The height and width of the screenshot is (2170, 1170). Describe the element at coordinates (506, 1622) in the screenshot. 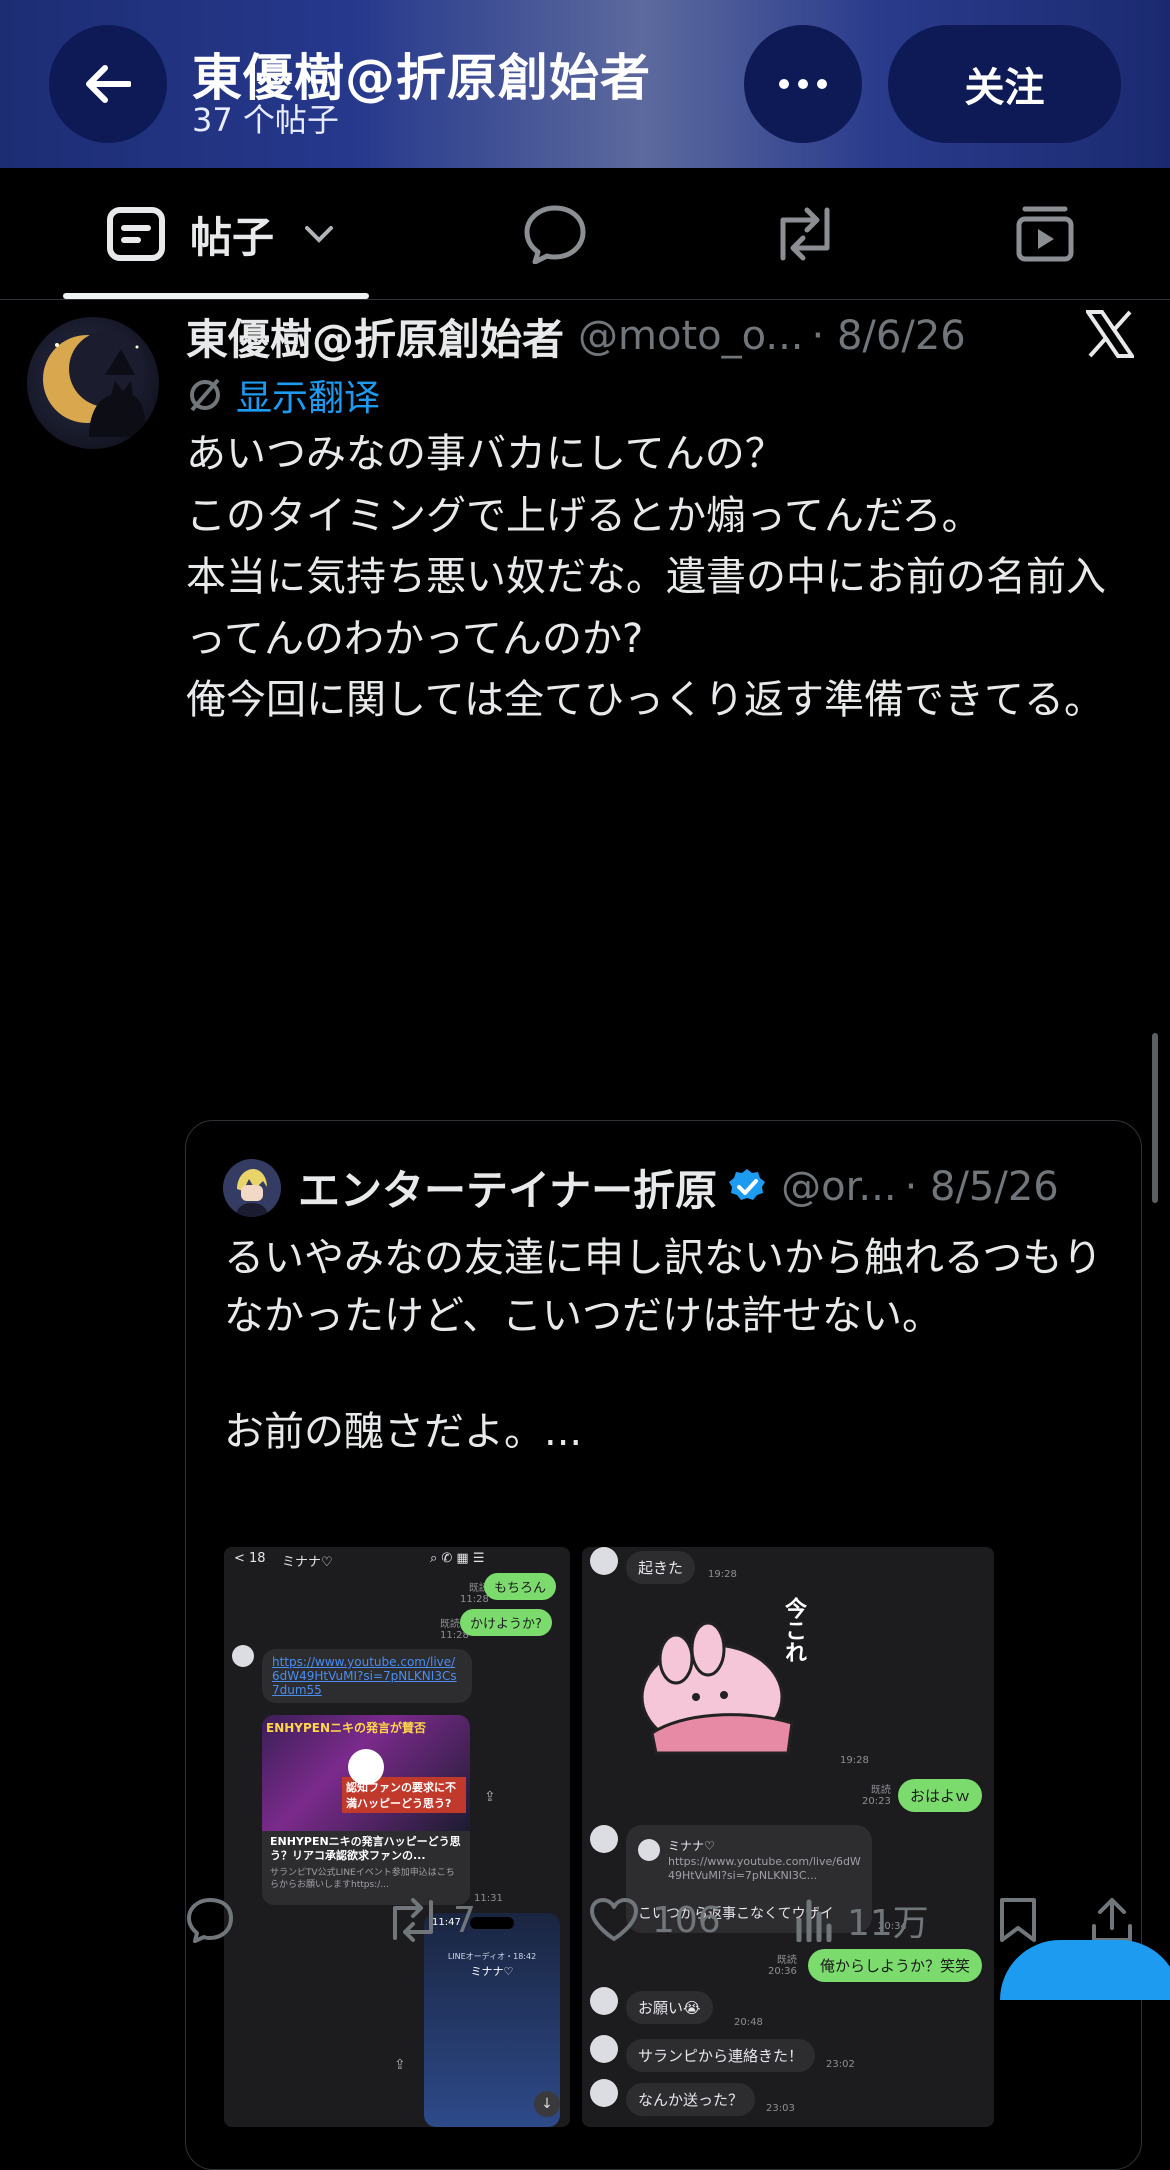

I see `chat-bubble-sent: かけようか?` at that location.